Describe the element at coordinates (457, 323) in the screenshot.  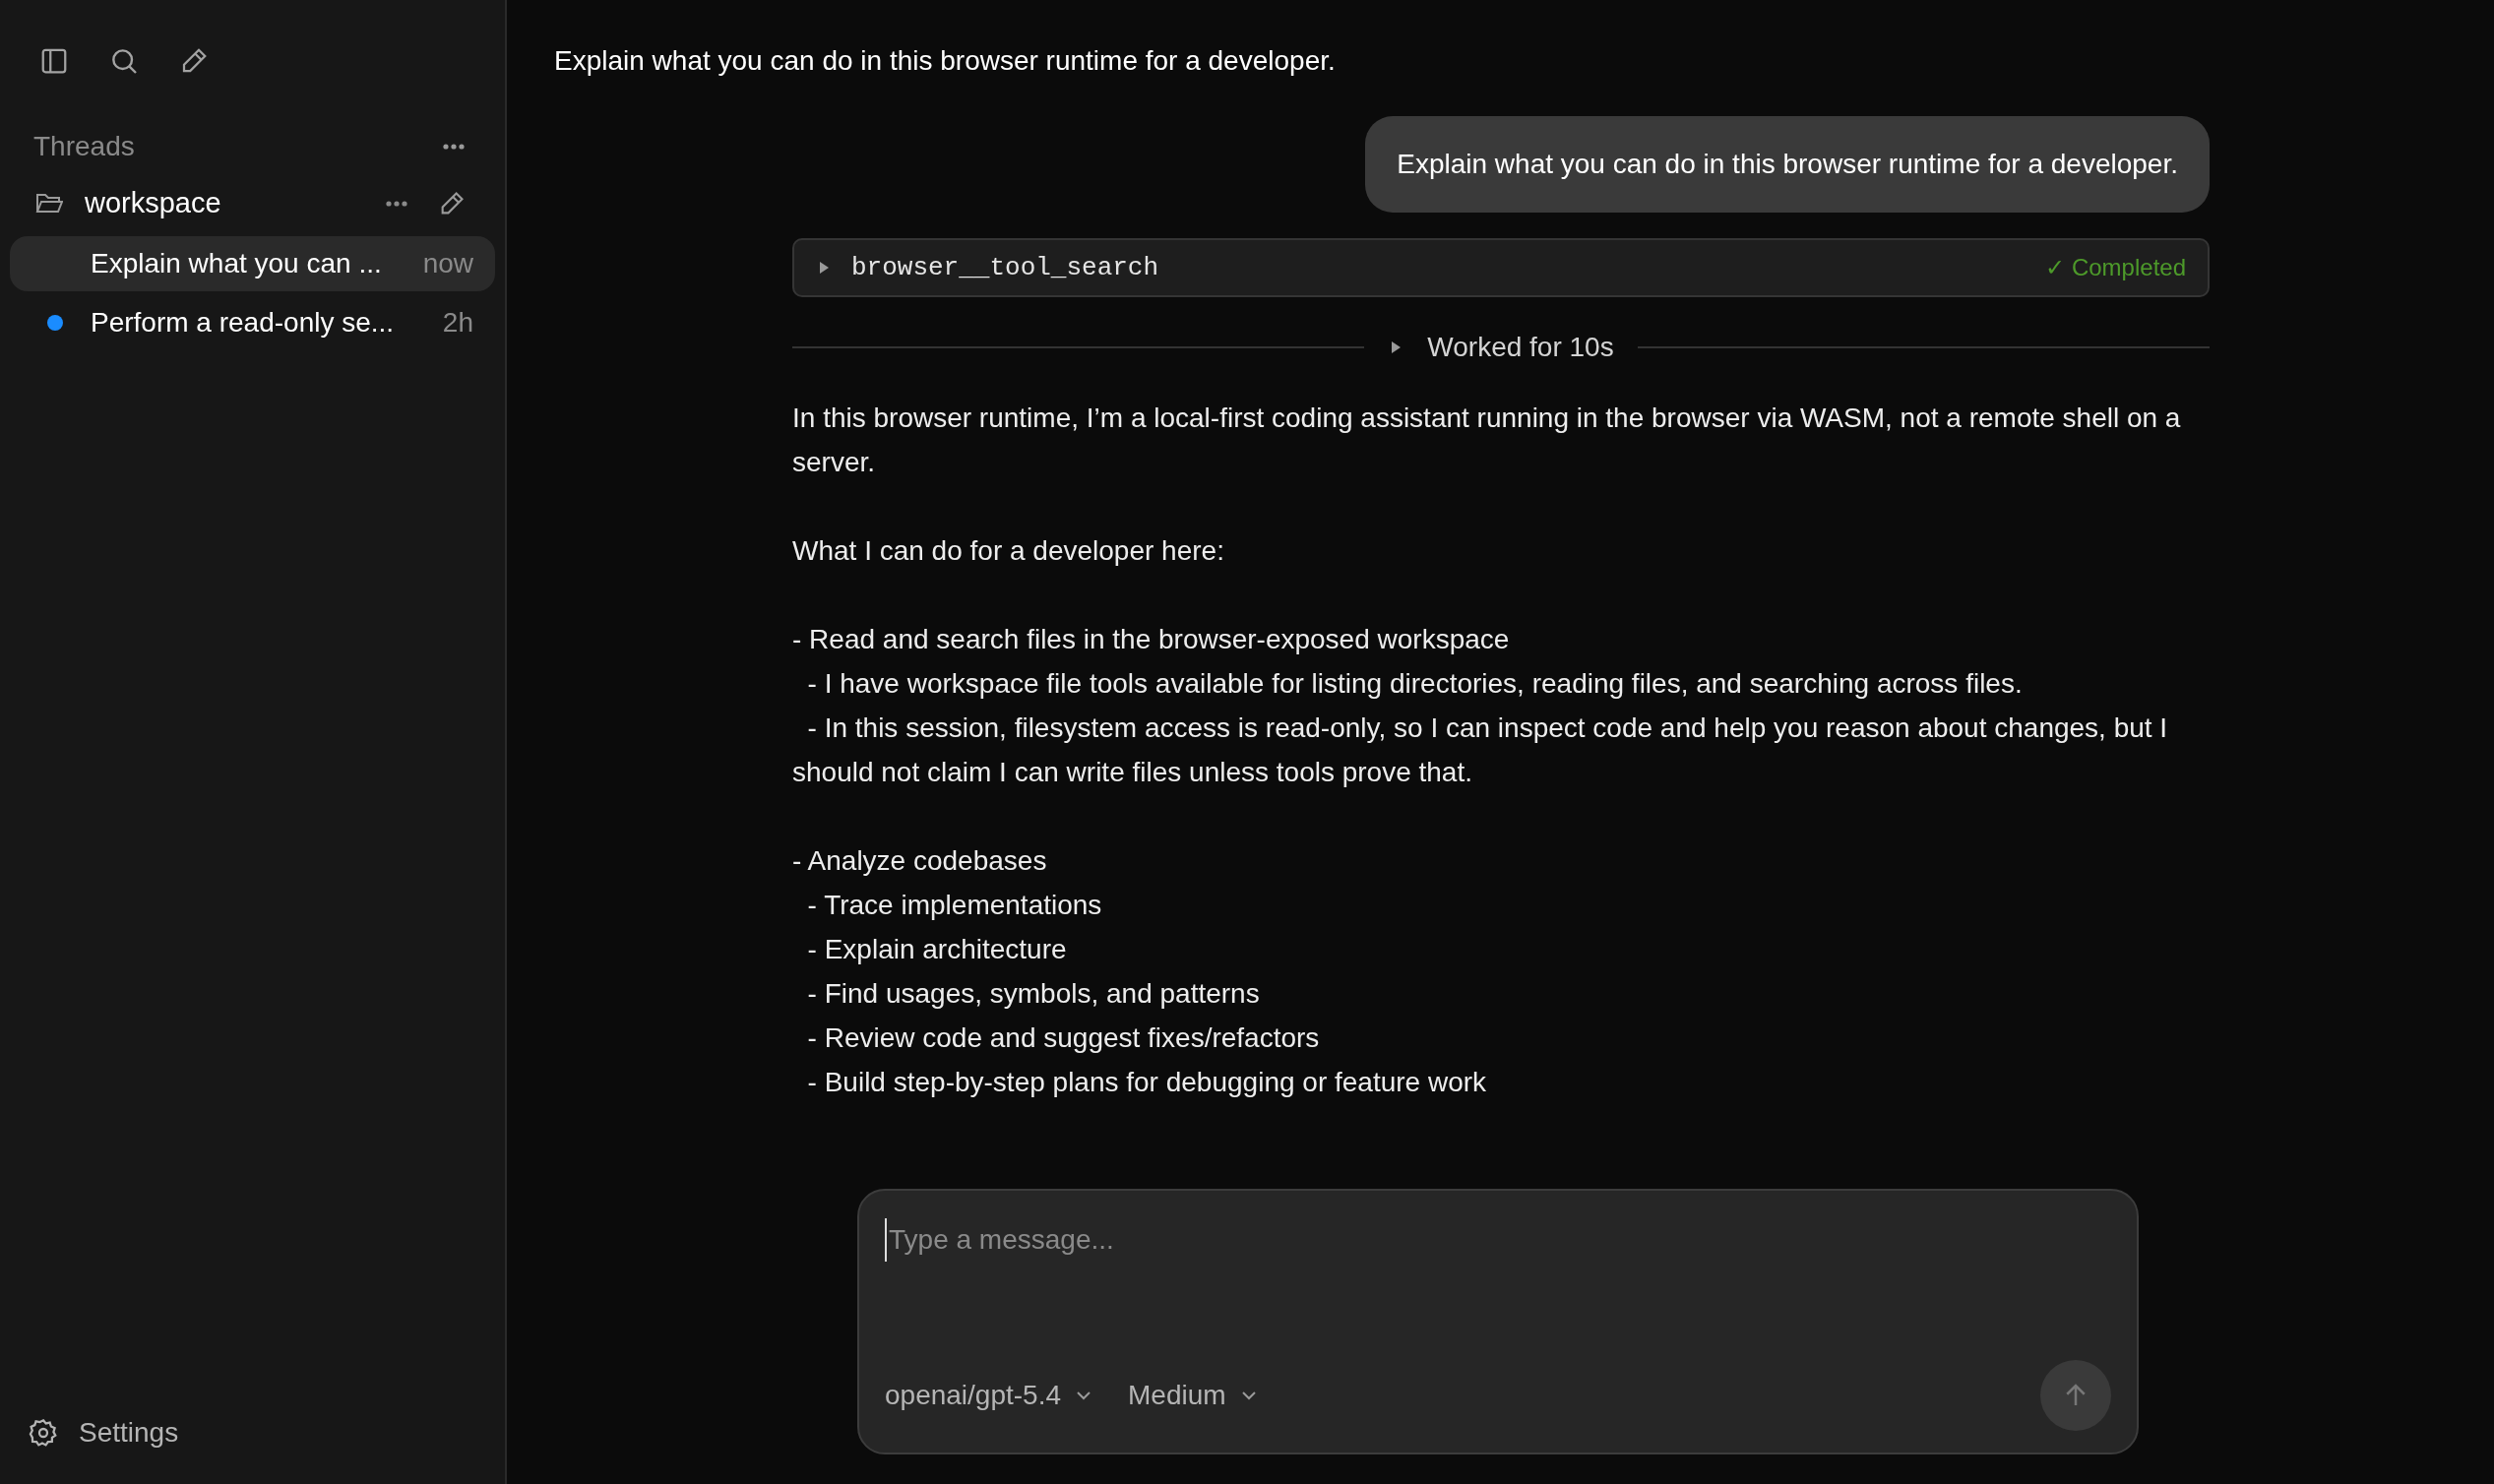
I see `thread-time: 2h` at that location.